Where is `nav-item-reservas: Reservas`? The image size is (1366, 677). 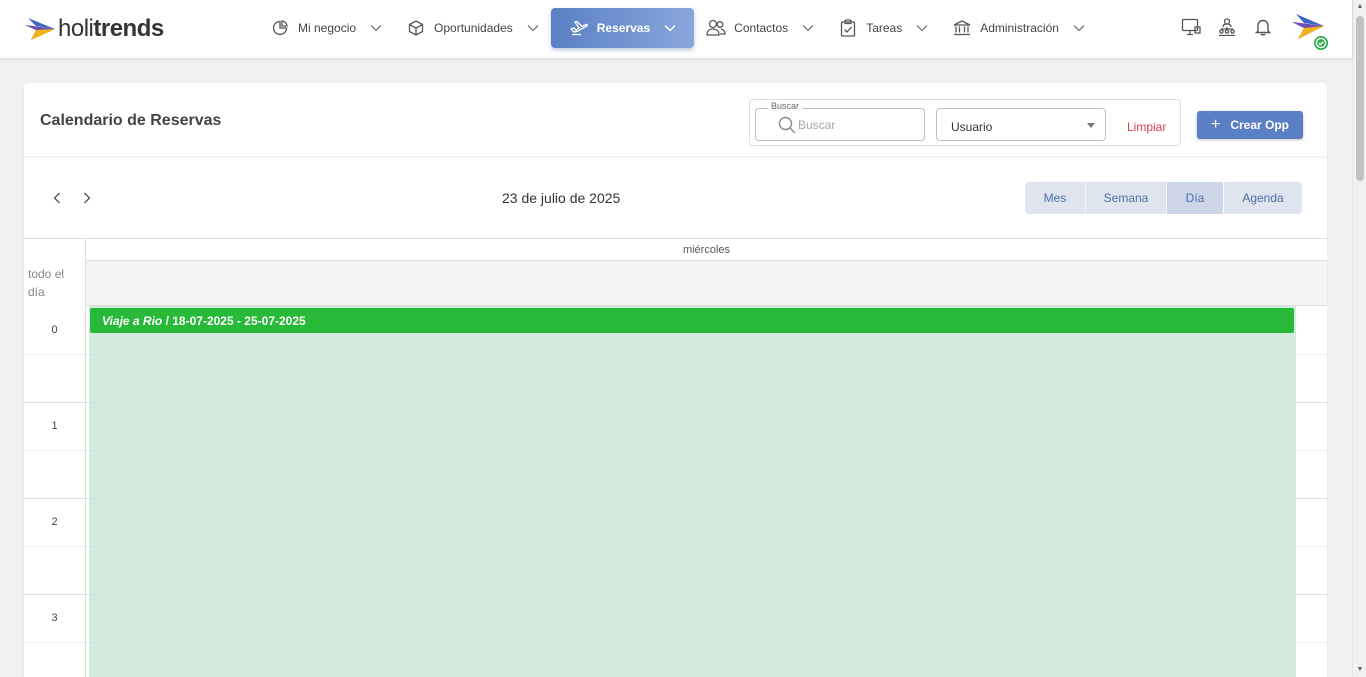 nav-item-reservas: Reservas is located at coordinates (622, 28).